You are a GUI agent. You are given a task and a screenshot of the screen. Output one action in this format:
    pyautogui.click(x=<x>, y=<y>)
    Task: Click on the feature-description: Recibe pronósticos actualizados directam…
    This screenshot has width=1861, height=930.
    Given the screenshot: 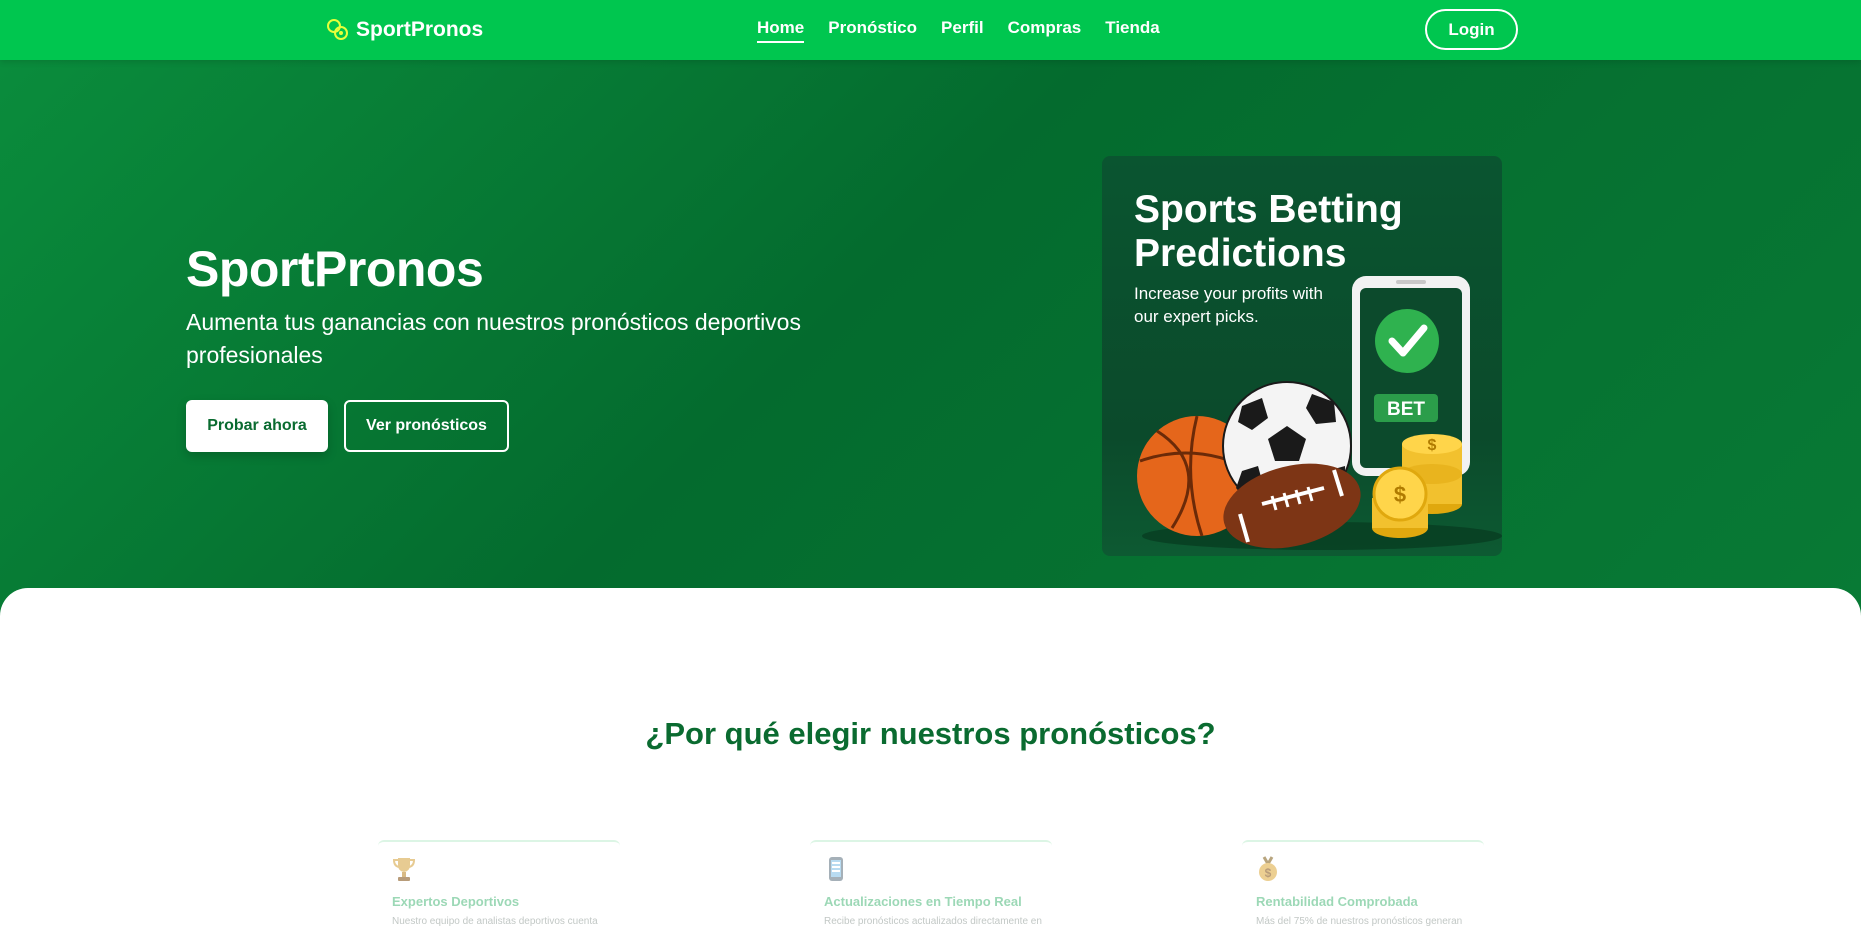 What is the action you would take?
    pyautogui.click(x=933, y=921)
    